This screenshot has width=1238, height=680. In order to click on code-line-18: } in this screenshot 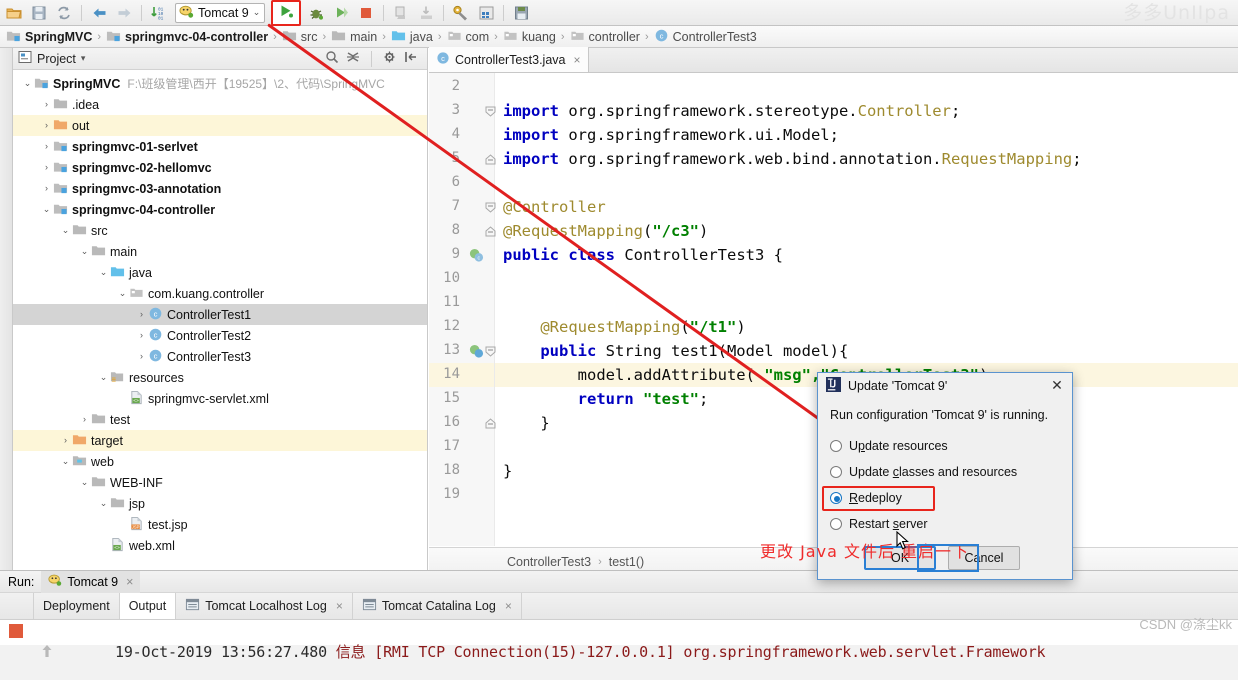, I will do `click(507, 471)`.